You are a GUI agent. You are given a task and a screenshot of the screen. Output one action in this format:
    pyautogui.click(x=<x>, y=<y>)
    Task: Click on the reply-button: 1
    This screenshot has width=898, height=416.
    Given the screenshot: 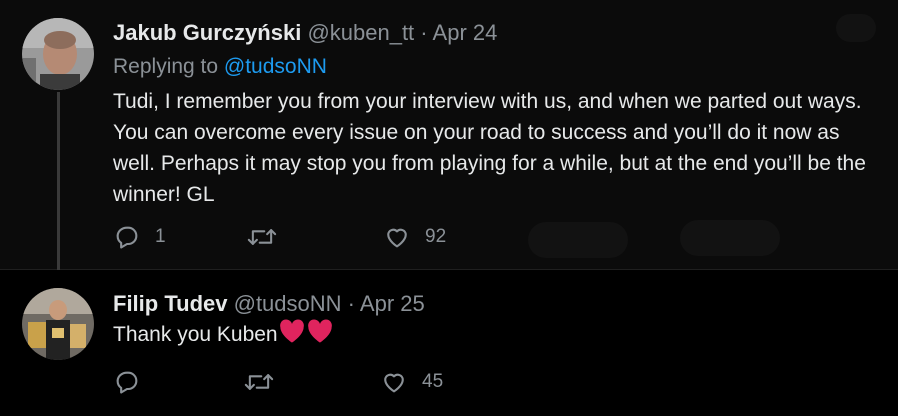 What is the action you would take?
    pyautogui.click(x=139, y=237)
    